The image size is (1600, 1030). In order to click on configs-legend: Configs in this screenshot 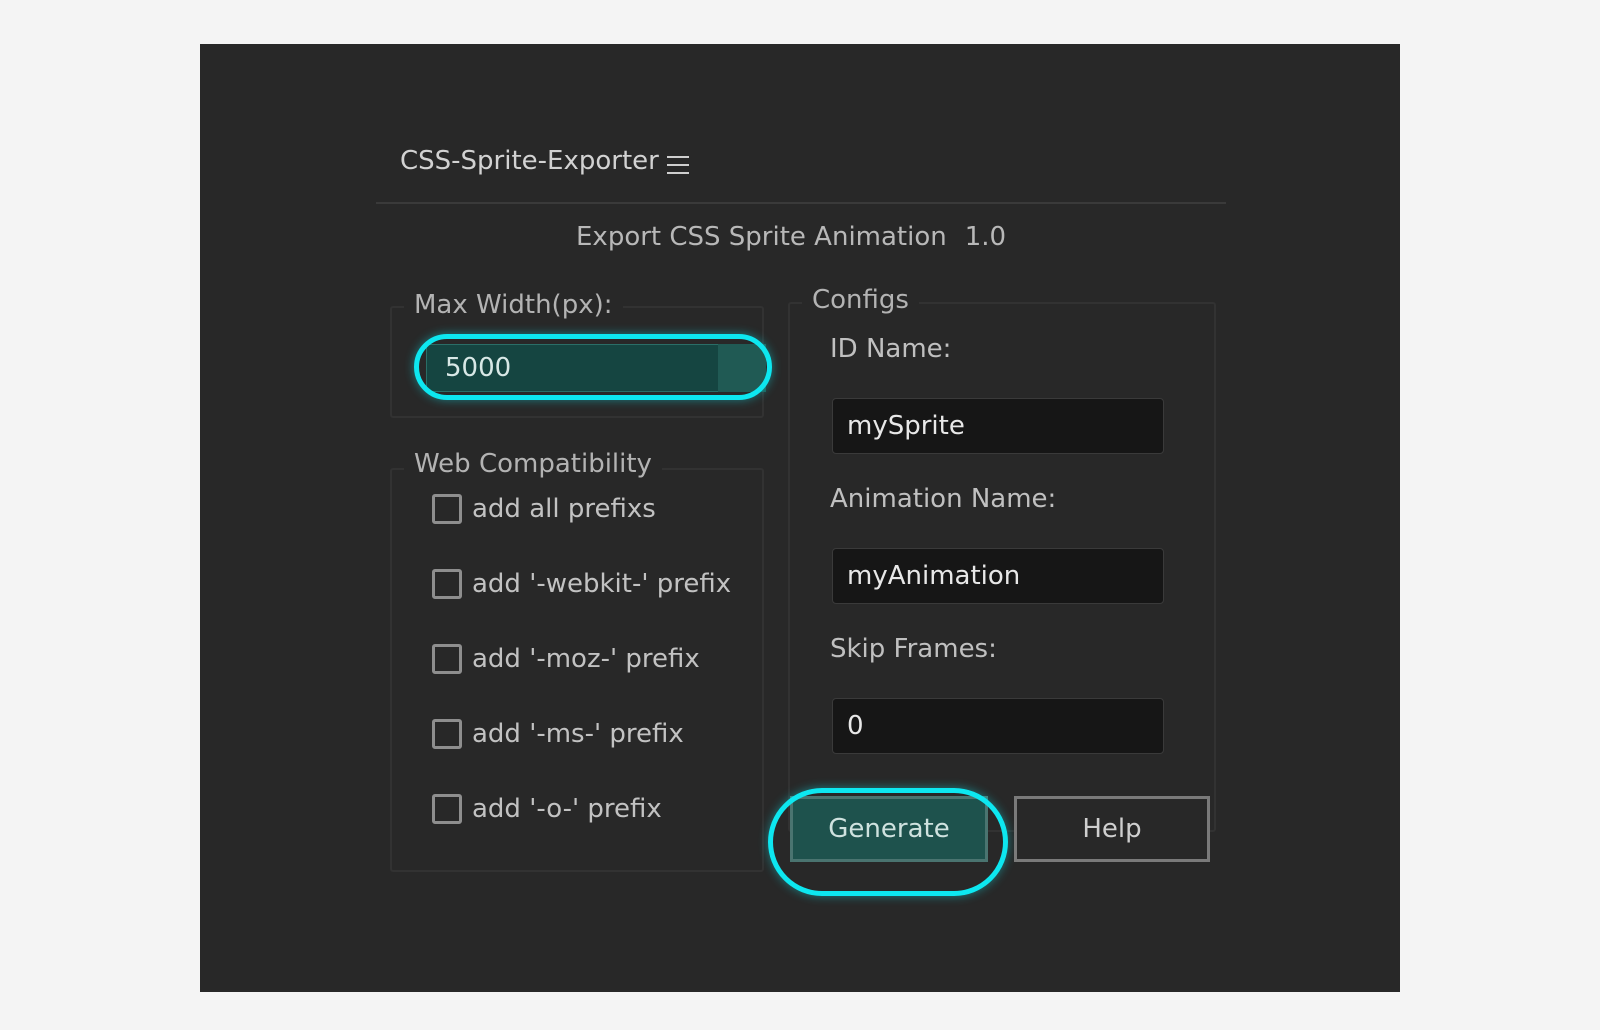, I will do `click(860, 300)`.